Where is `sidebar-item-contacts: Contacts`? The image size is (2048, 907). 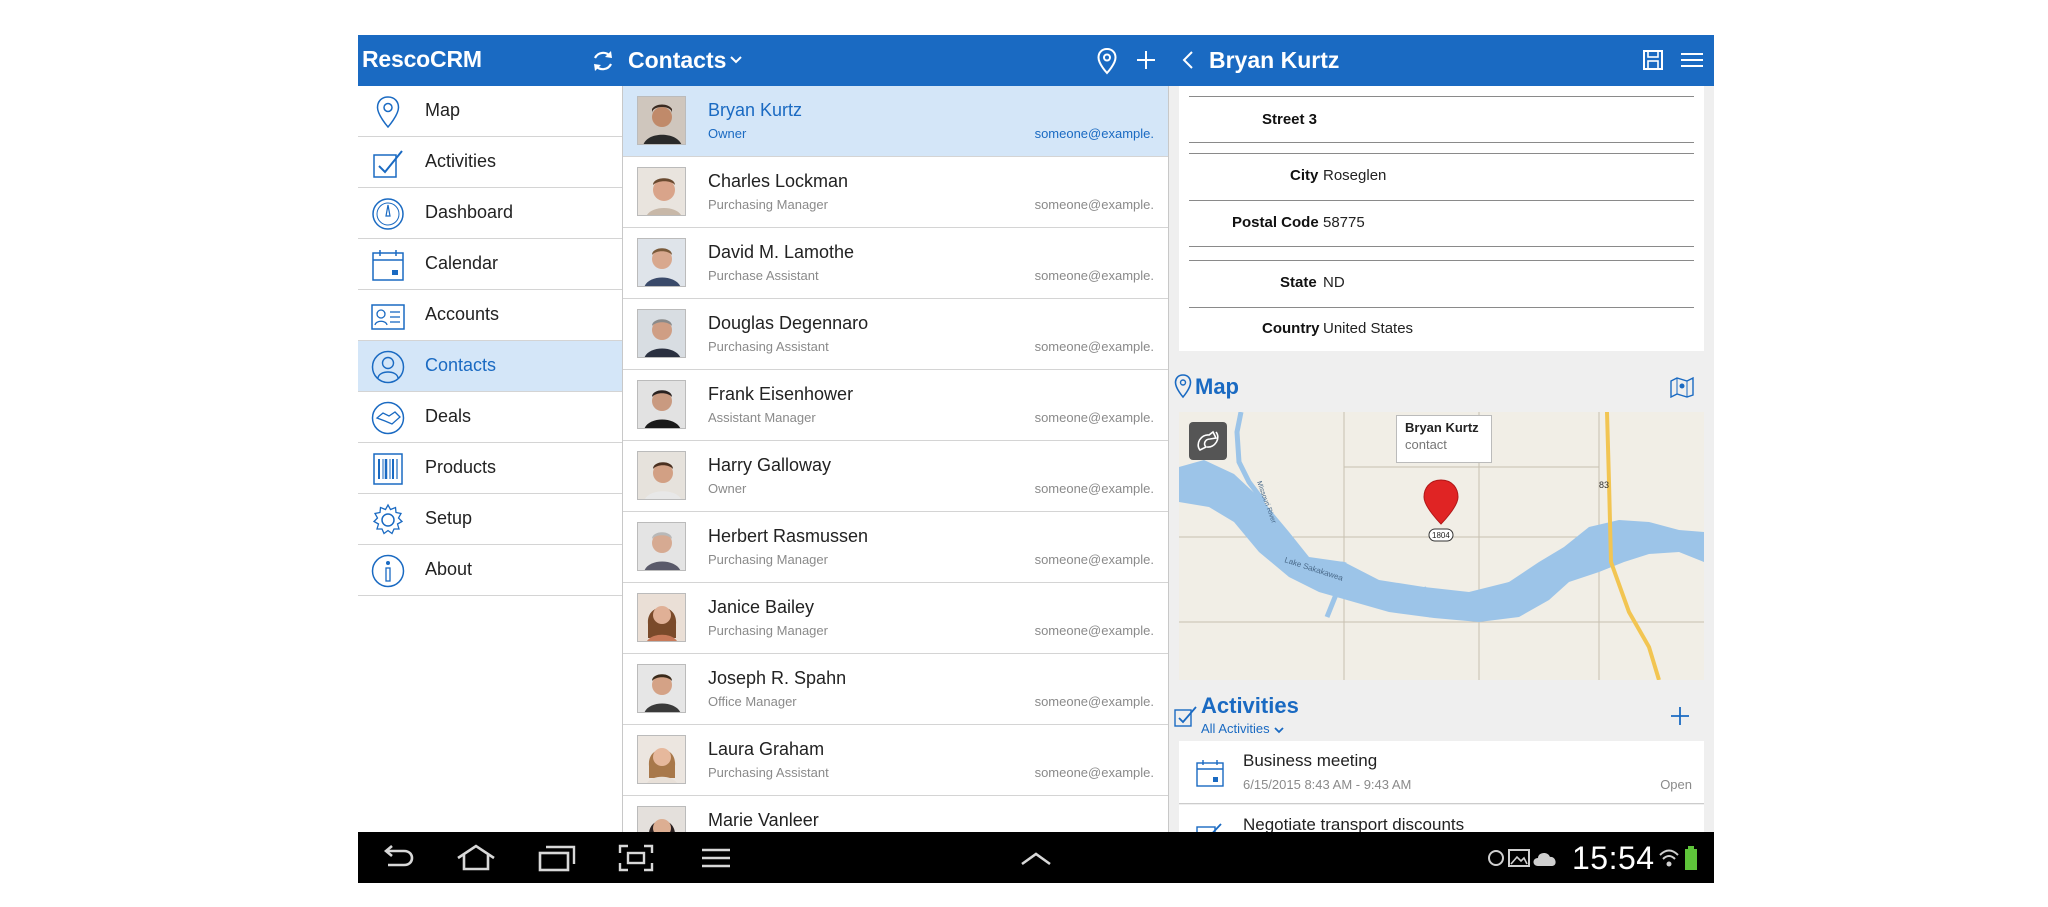 sidebar-item-contacts: Contacts is located at coordinates (490, 366).